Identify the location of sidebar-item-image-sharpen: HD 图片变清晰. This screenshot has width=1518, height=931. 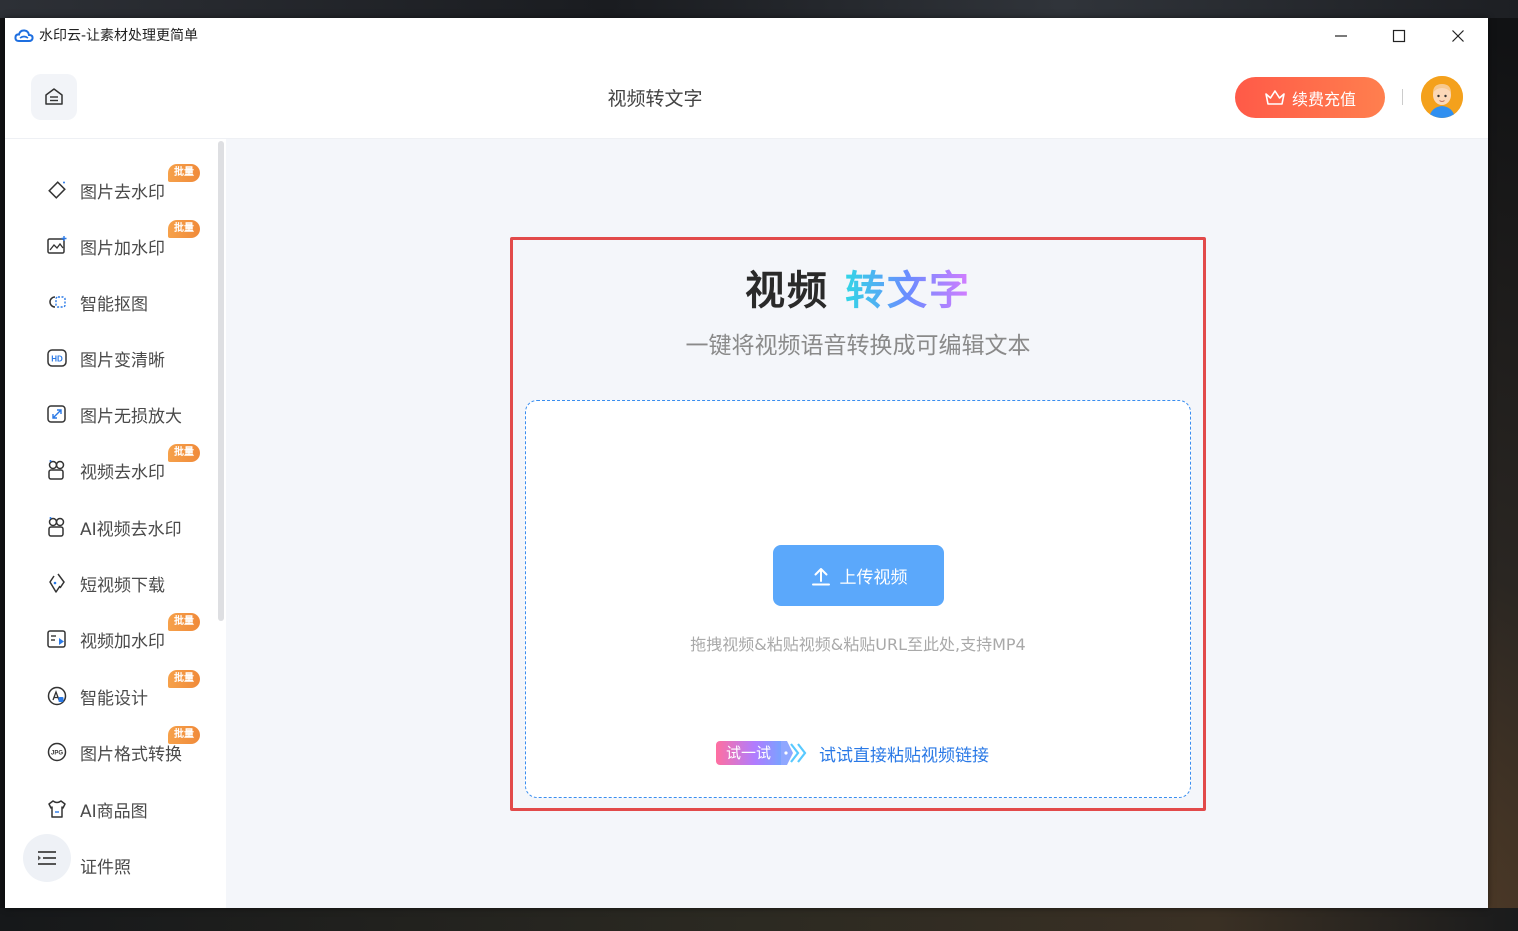
(130, 358).